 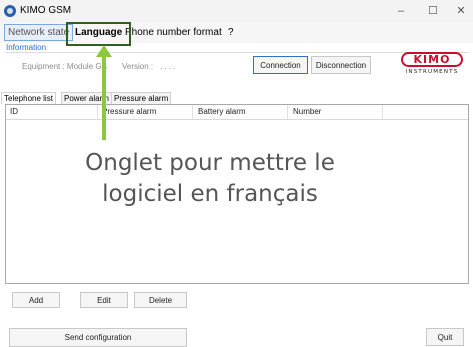 I want to click on language-highlight-box, so click(x=98, y=34).